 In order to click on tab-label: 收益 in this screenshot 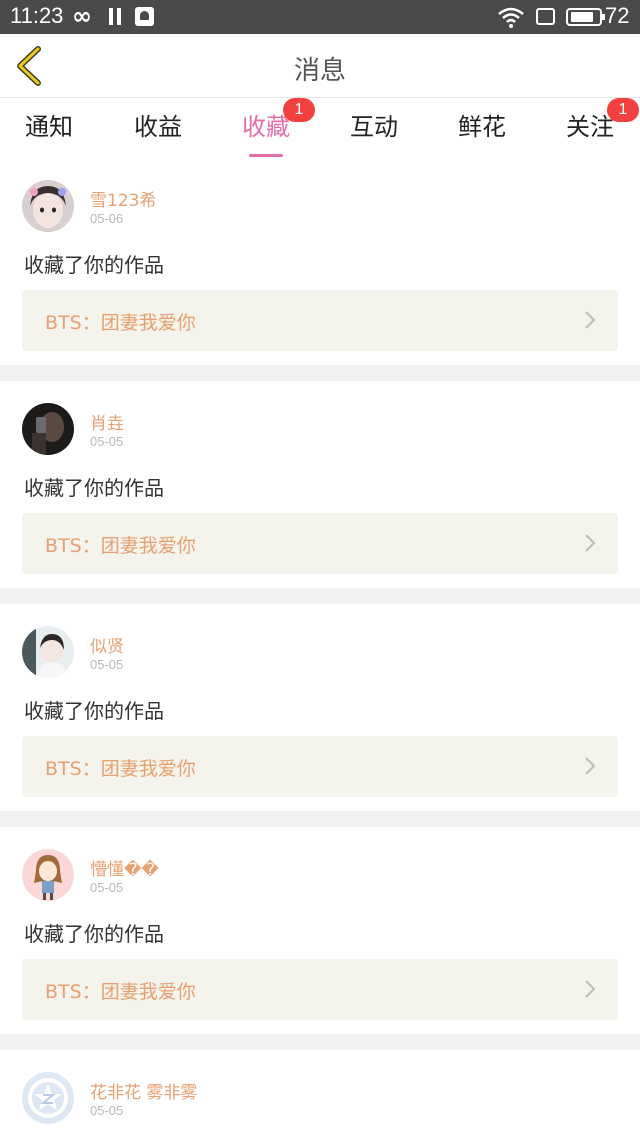, I will do `click(158, 127)`.